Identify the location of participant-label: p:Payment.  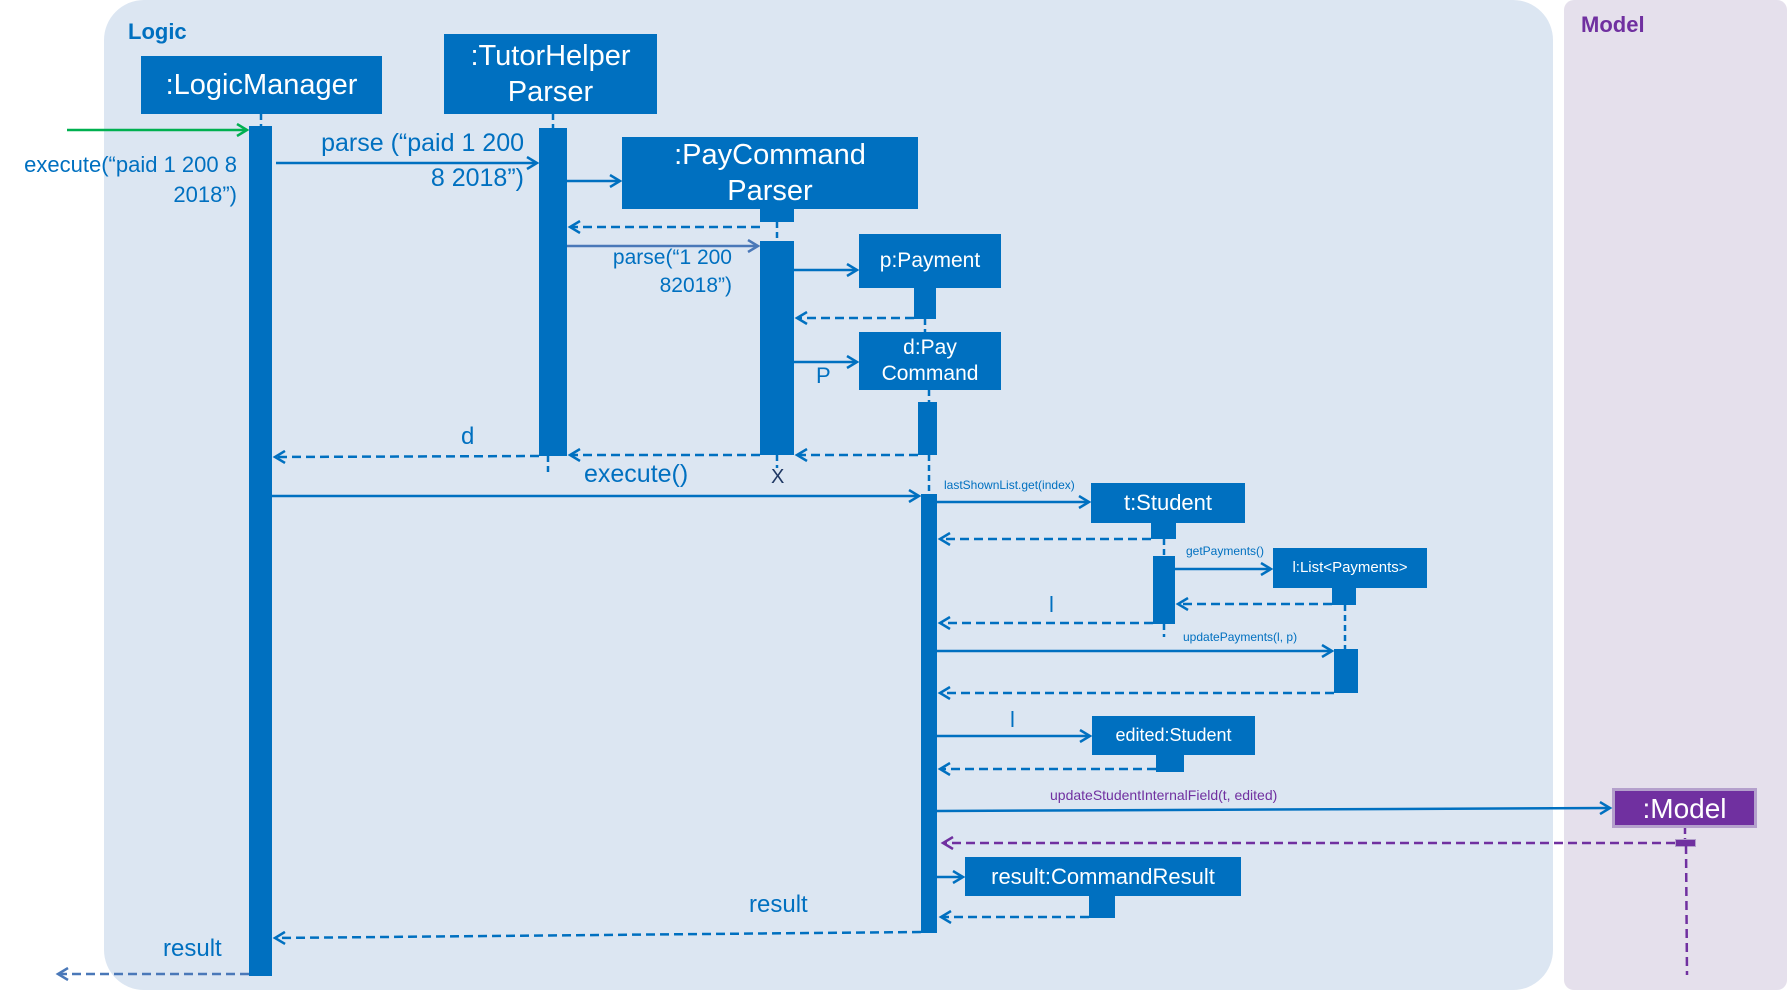
(930, 260).